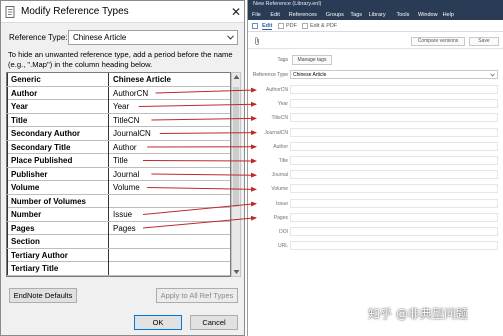 Image resolution: width=503 pixels, height=336 pixels. What do you see at coordinates (58, 147) in the screenshot?
I see `generic-field-name: Secondary Title` at bounding box center [58, 147].